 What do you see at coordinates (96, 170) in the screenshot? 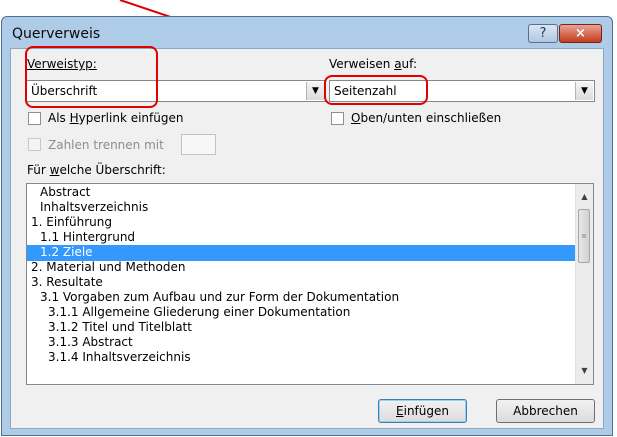
I see `heading-list-label: Für welche Überschrift:` at bounding box center [96, 170].